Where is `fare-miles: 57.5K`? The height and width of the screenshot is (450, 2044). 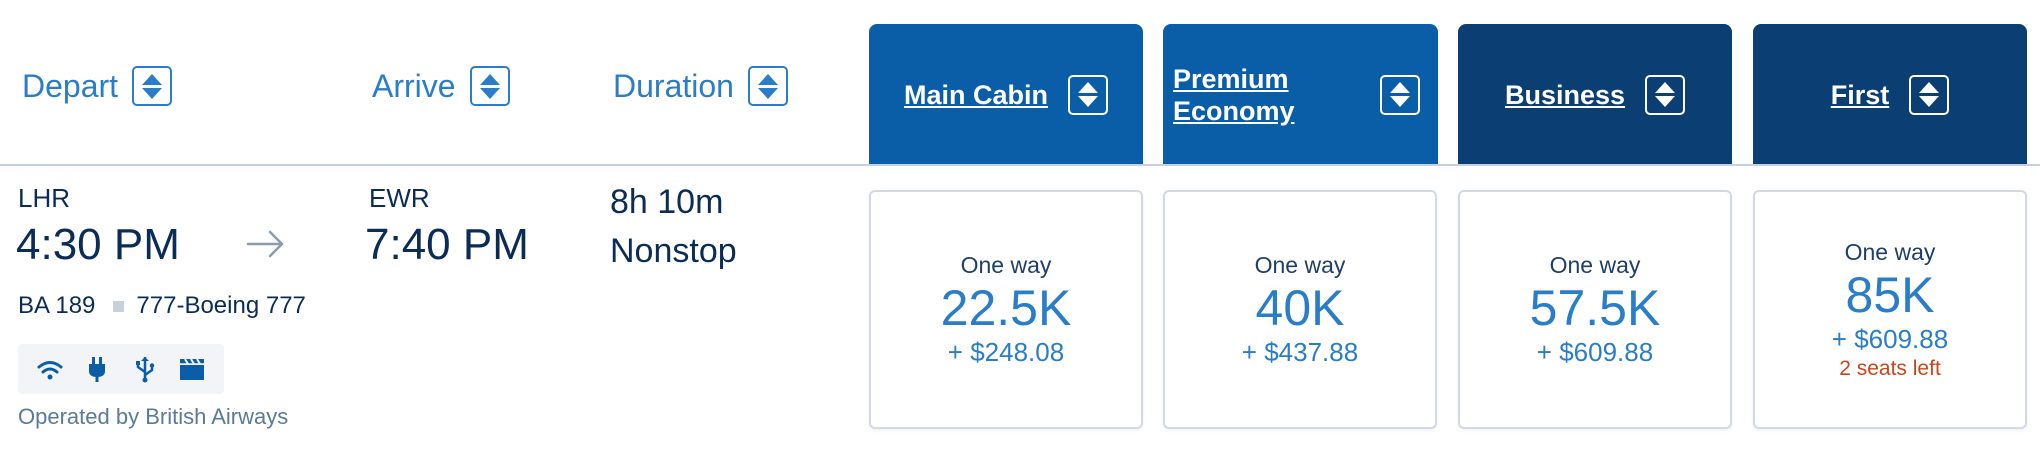 fare-miles: 57.5K is located at coordinates (1595, 307).